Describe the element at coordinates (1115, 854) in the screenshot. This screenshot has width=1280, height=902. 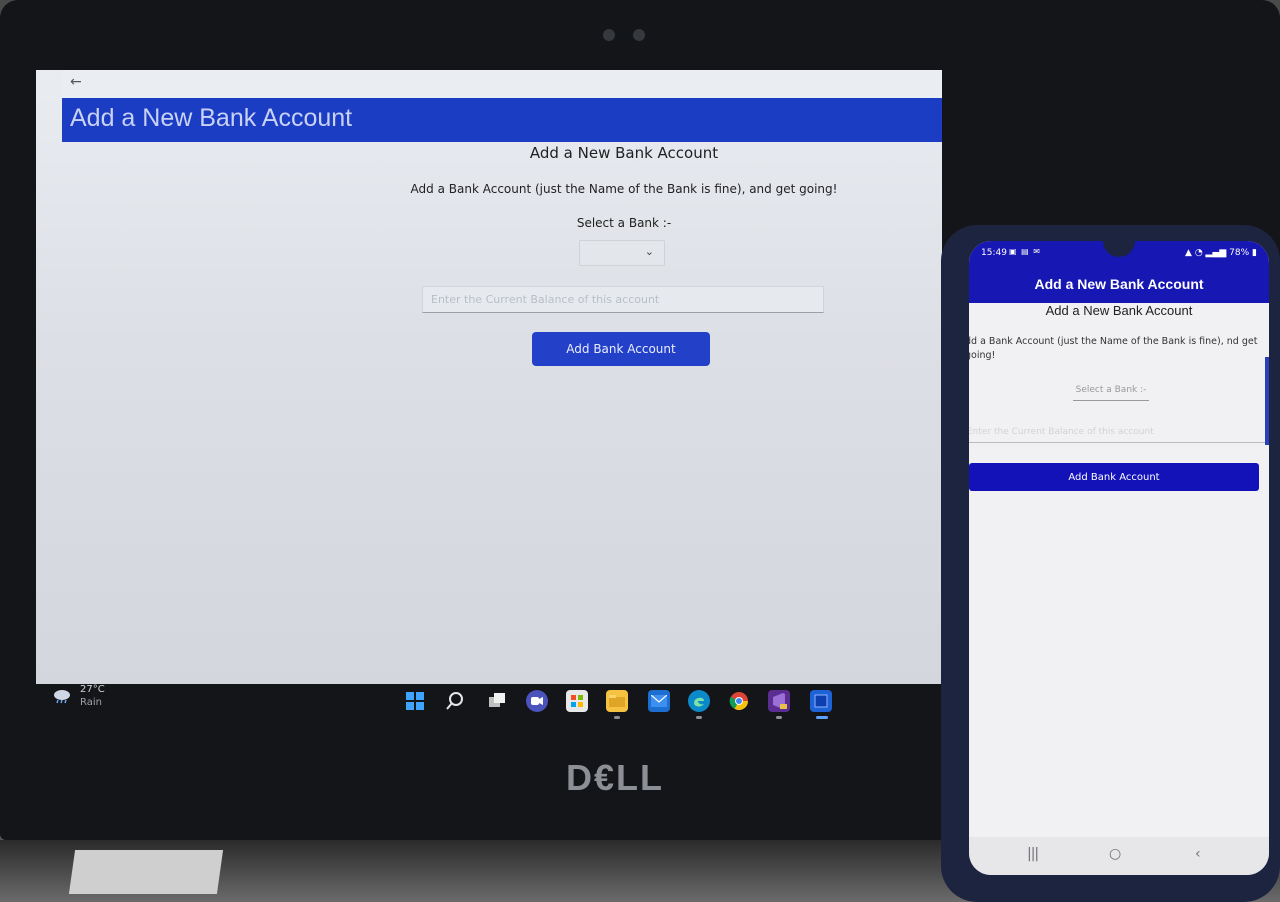
I see `home-icon: ○` at that location.